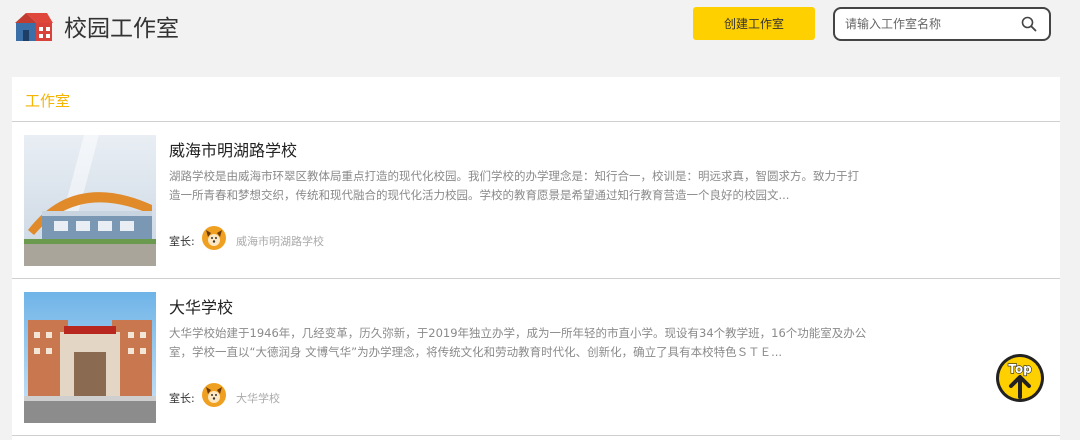  What do you see at coordinates (258, 398) in the screenshot?
I see `owner-name: 大华学校` at bounding box center [258, 398].